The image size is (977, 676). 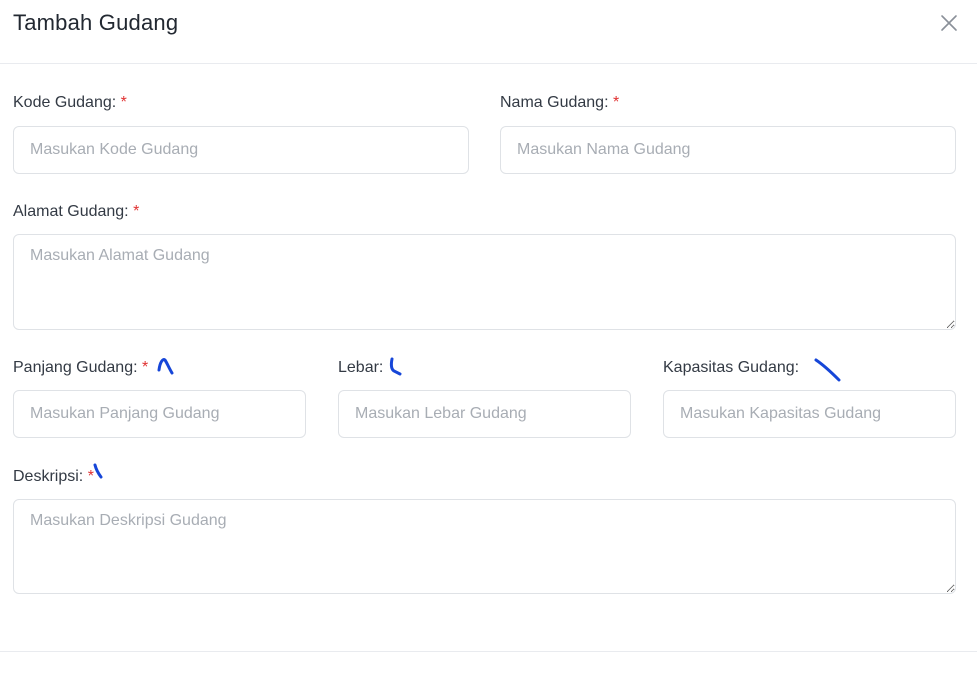 What do you see at coordinates (484, 282) in the screenshot?
I see `alamat-gudang-textarea` at bounding box center [484, 282].